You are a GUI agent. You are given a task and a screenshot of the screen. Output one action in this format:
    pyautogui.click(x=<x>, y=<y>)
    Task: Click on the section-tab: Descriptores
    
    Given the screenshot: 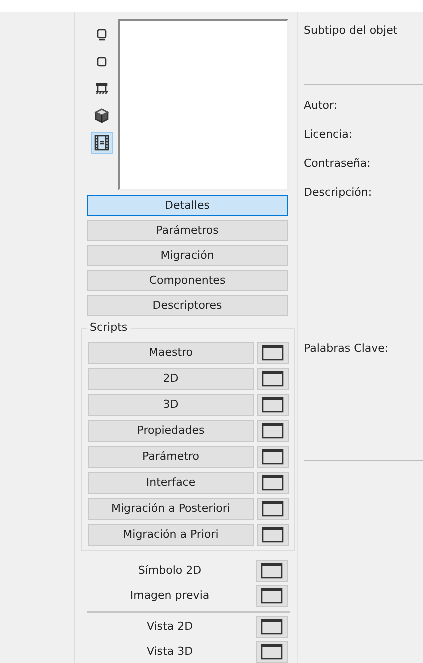 What is the action you would take?
    pyautogui.click(x=187, y=305)
    